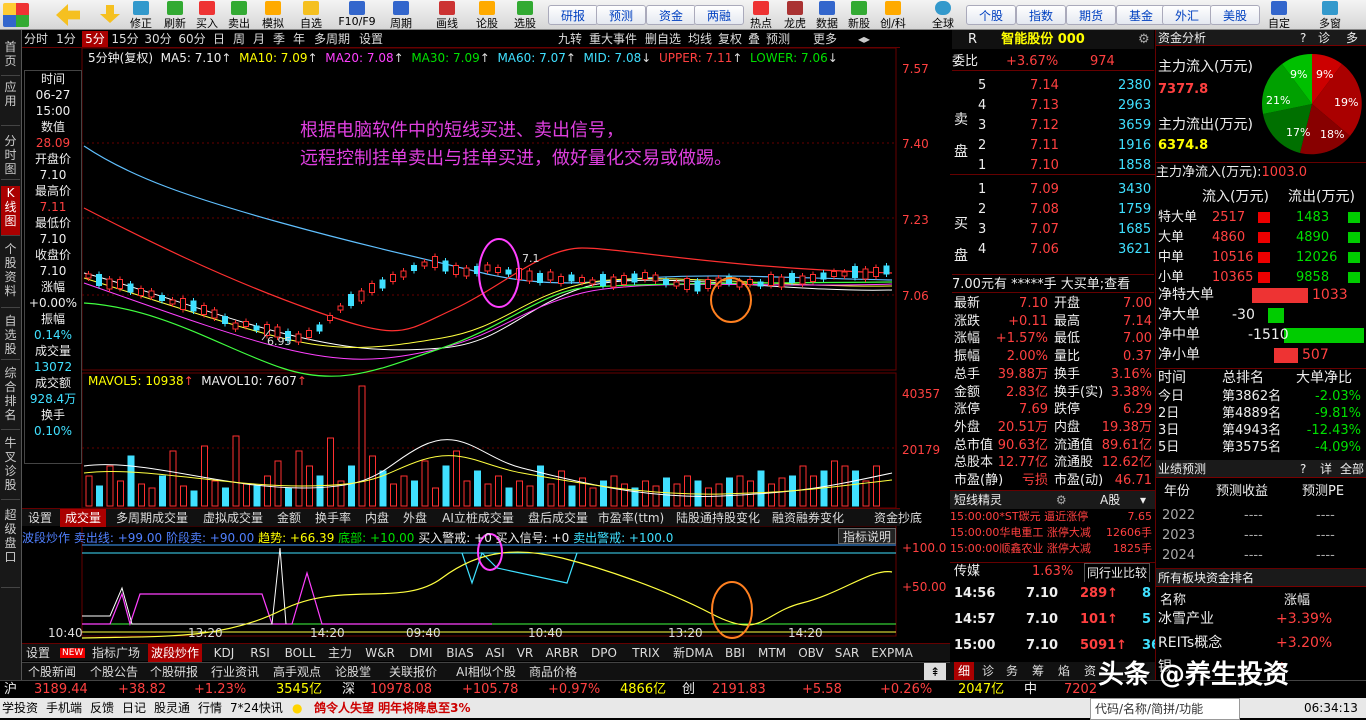  I want to click on status-flash: 7*24快讯, so click(256, 708).